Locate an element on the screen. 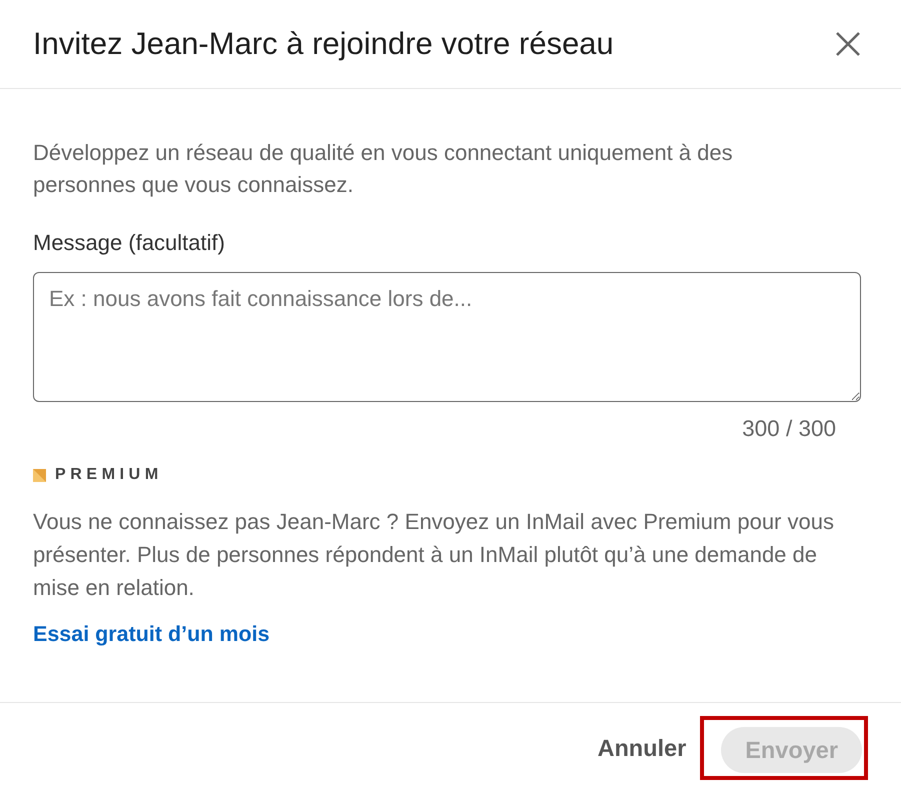  free-trial-link: Essai gratuit d’un mois is located at coordinates (151, 634).